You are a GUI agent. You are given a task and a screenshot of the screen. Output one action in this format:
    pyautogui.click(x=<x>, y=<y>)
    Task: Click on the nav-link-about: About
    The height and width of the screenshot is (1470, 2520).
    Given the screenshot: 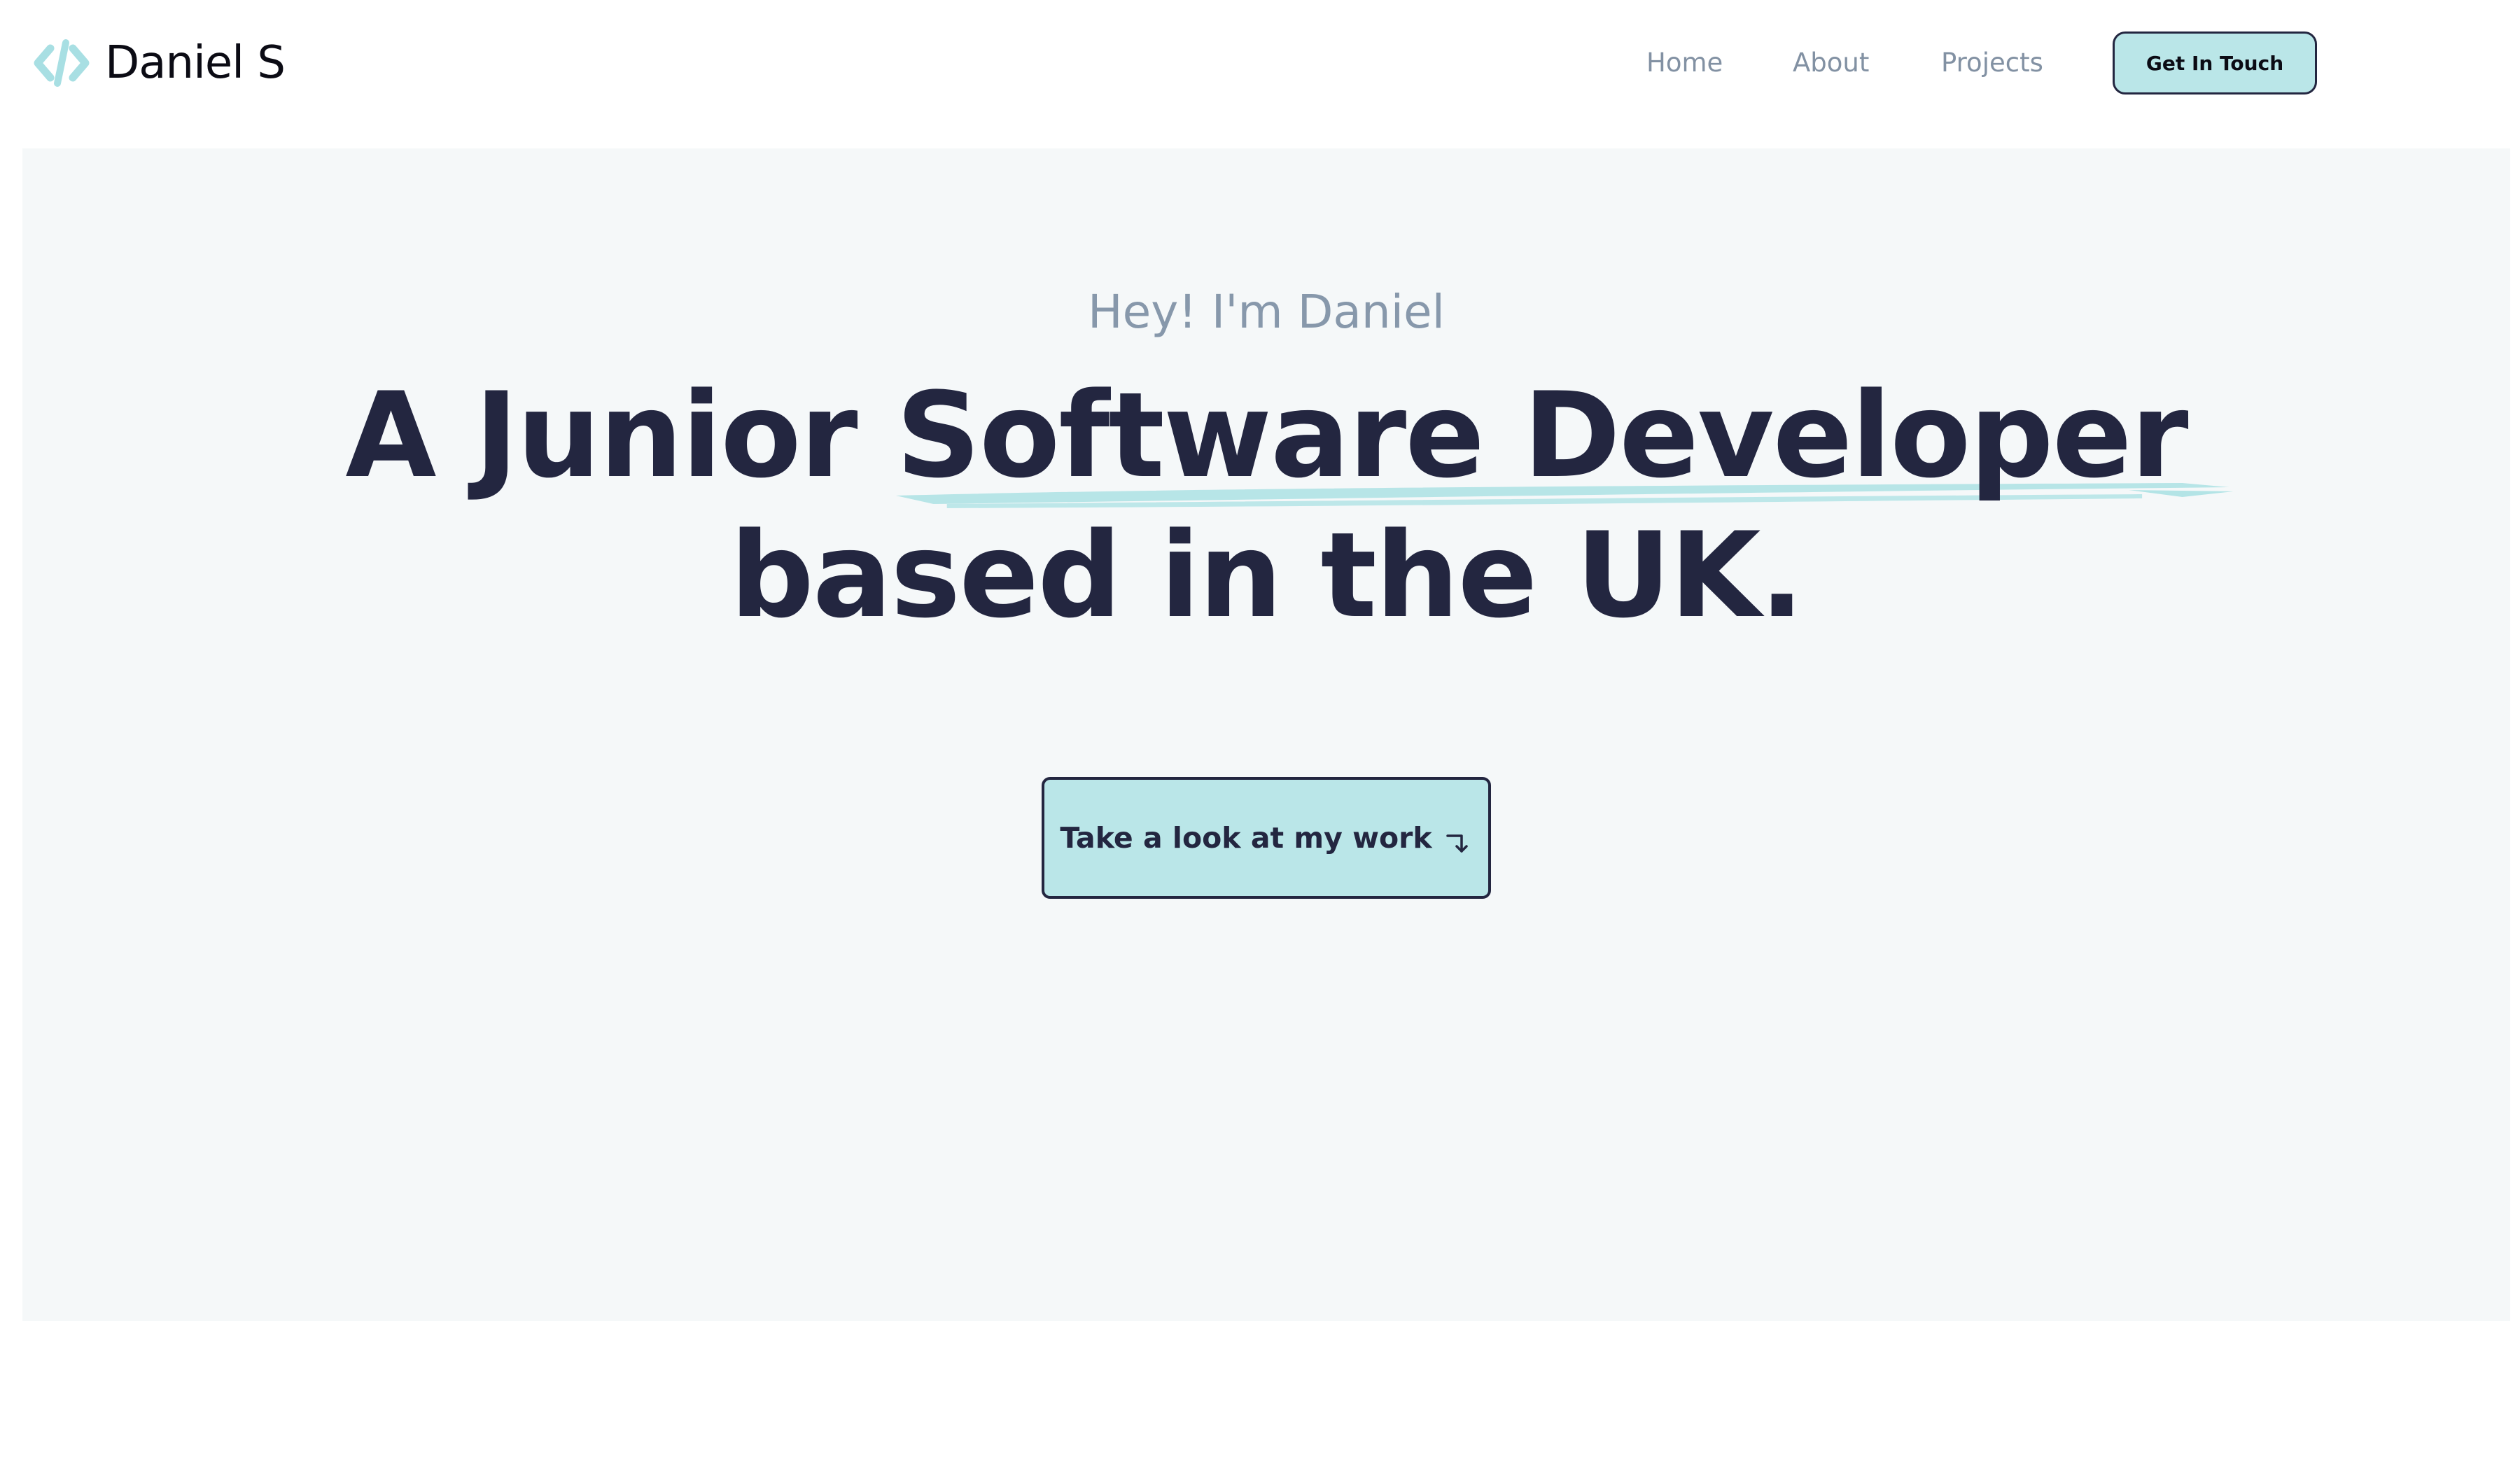 What is the action you would take?
    pyautogui.click(x=1831, y=63)
    